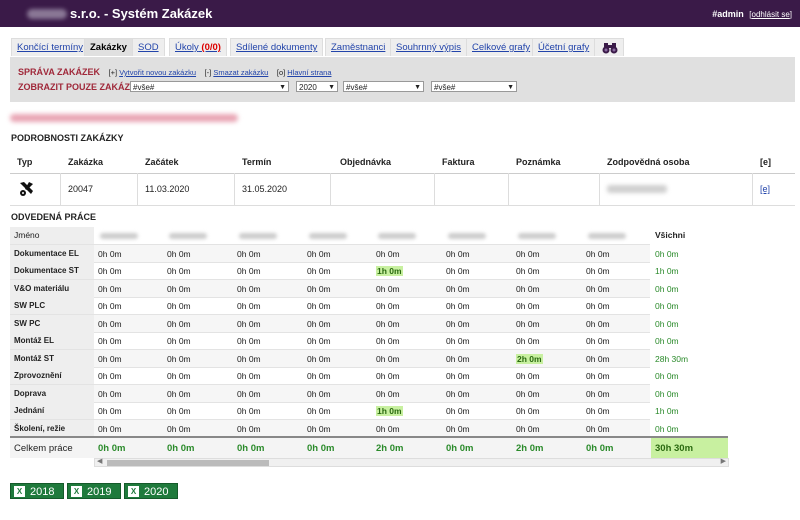 The height and width of the screenshot is (520, 800). What do you see at coordinates (30, 393) in the screenshot?
I see `activity-name: Doprava` at bounding box center [30, 393].